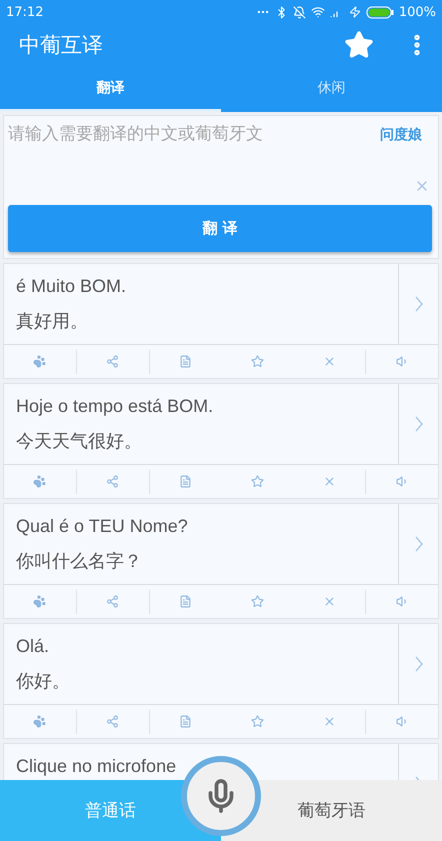  Describe the element at coordinates (102, 526) in the screenshot. I see `source-text: Qual é o TEU Nome?` at that location.